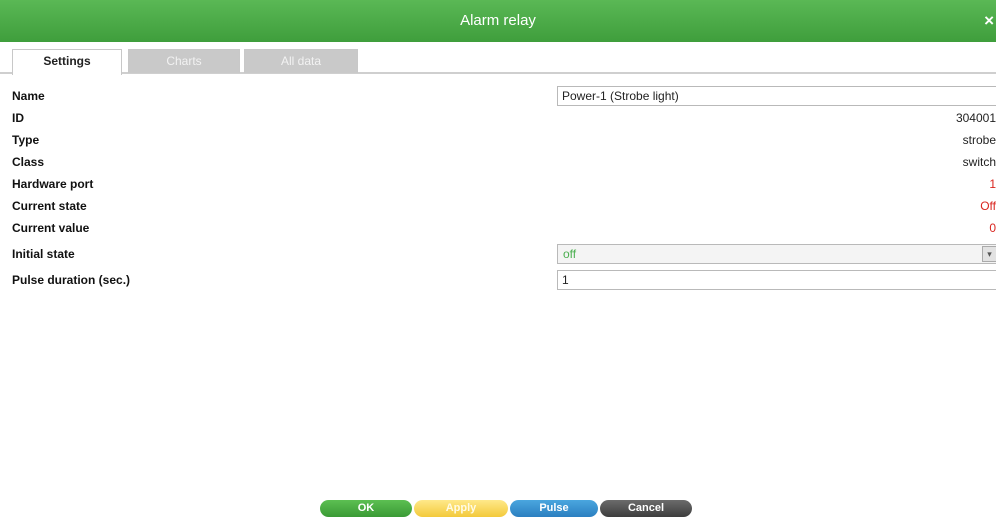 This screenshot has height=518, width=996. What do you see at coordinates (498, 118) in the screenshot?
I see `id-row: ID 304001` at bounding box center [498, 118].